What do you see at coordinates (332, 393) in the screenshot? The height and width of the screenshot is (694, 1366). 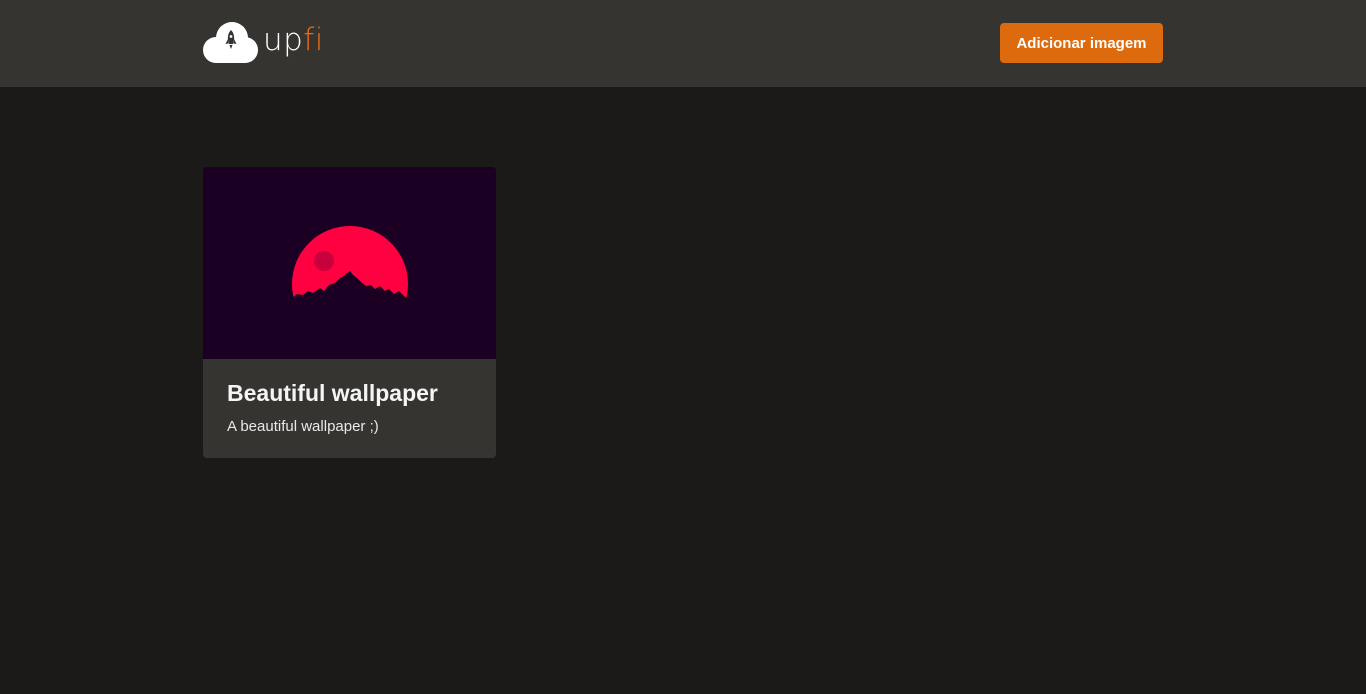 I see `card-title: Beautiful wallpaper` at bounding box center [332, 393].